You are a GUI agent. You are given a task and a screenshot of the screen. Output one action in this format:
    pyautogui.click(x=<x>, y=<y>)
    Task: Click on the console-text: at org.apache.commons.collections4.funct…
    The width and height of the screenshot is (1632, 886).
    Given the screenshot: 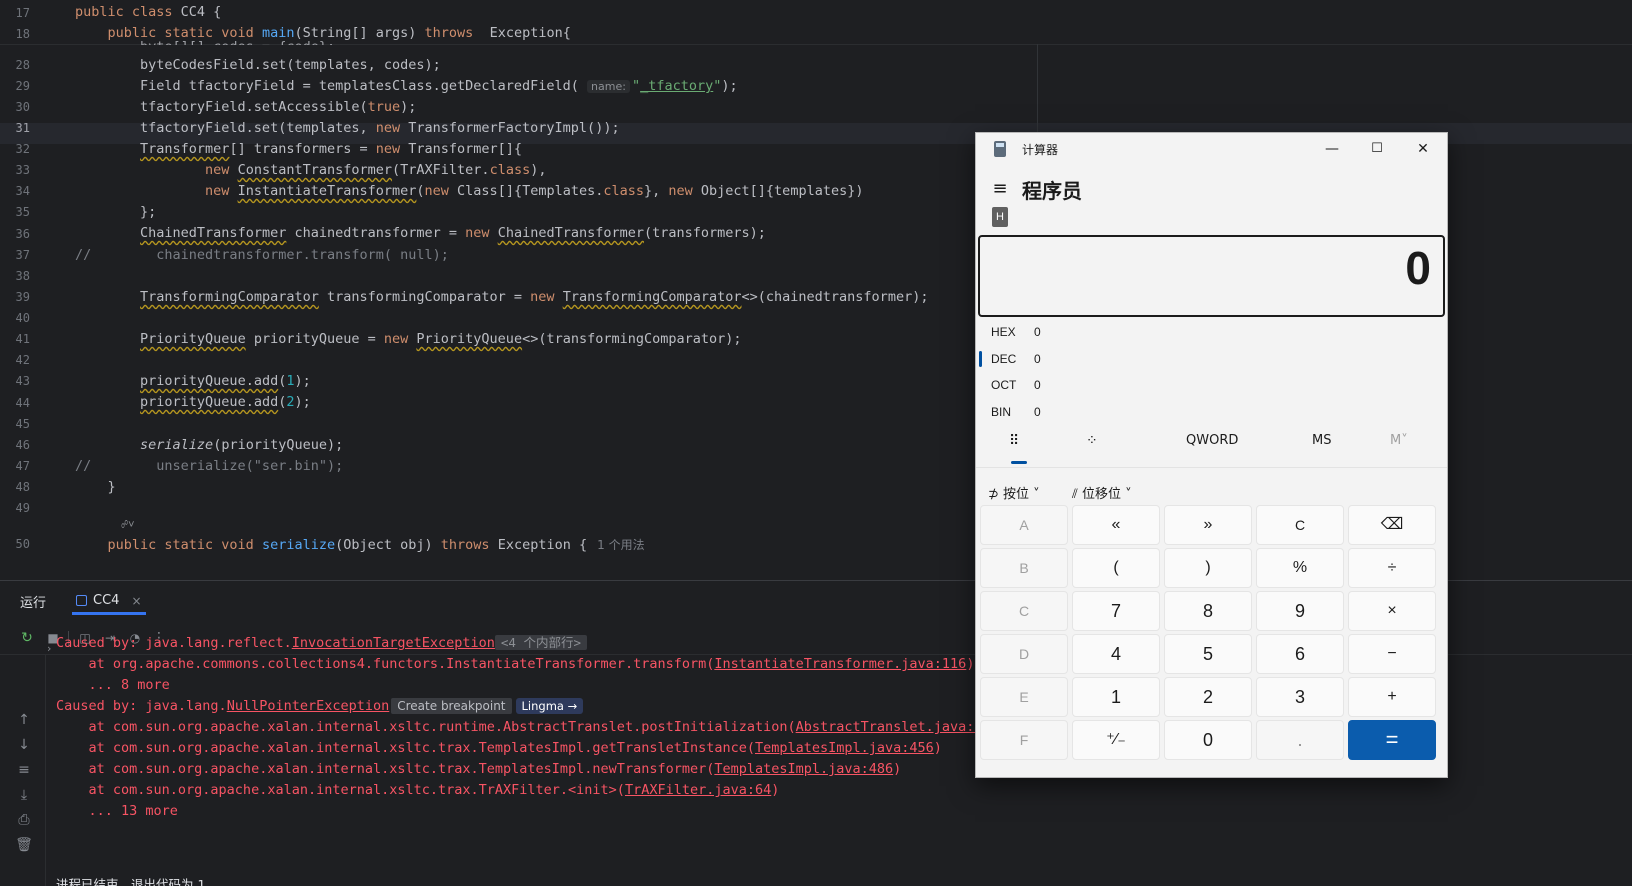 What is the action you would take?
    pyautogui.click(x=385, y=664)
    